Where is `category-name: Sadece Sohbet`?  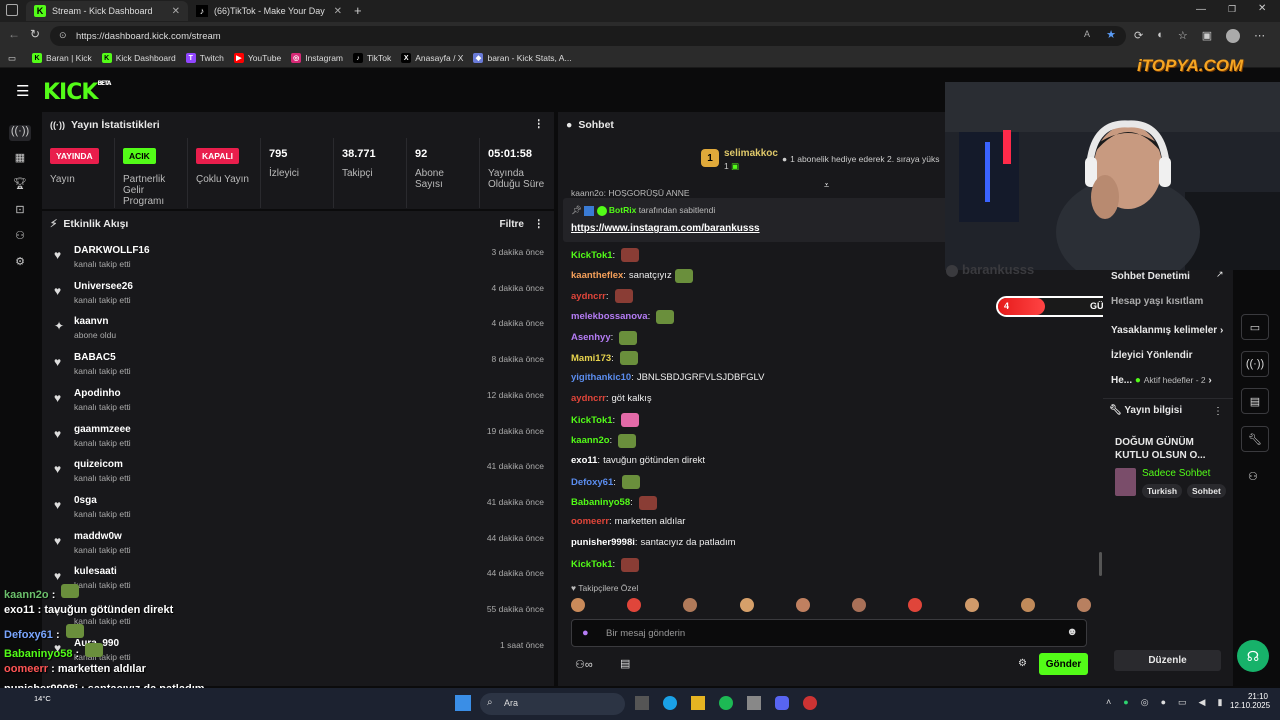
category-name: Sadece Sohbet is located at coordinates (1176, 473).